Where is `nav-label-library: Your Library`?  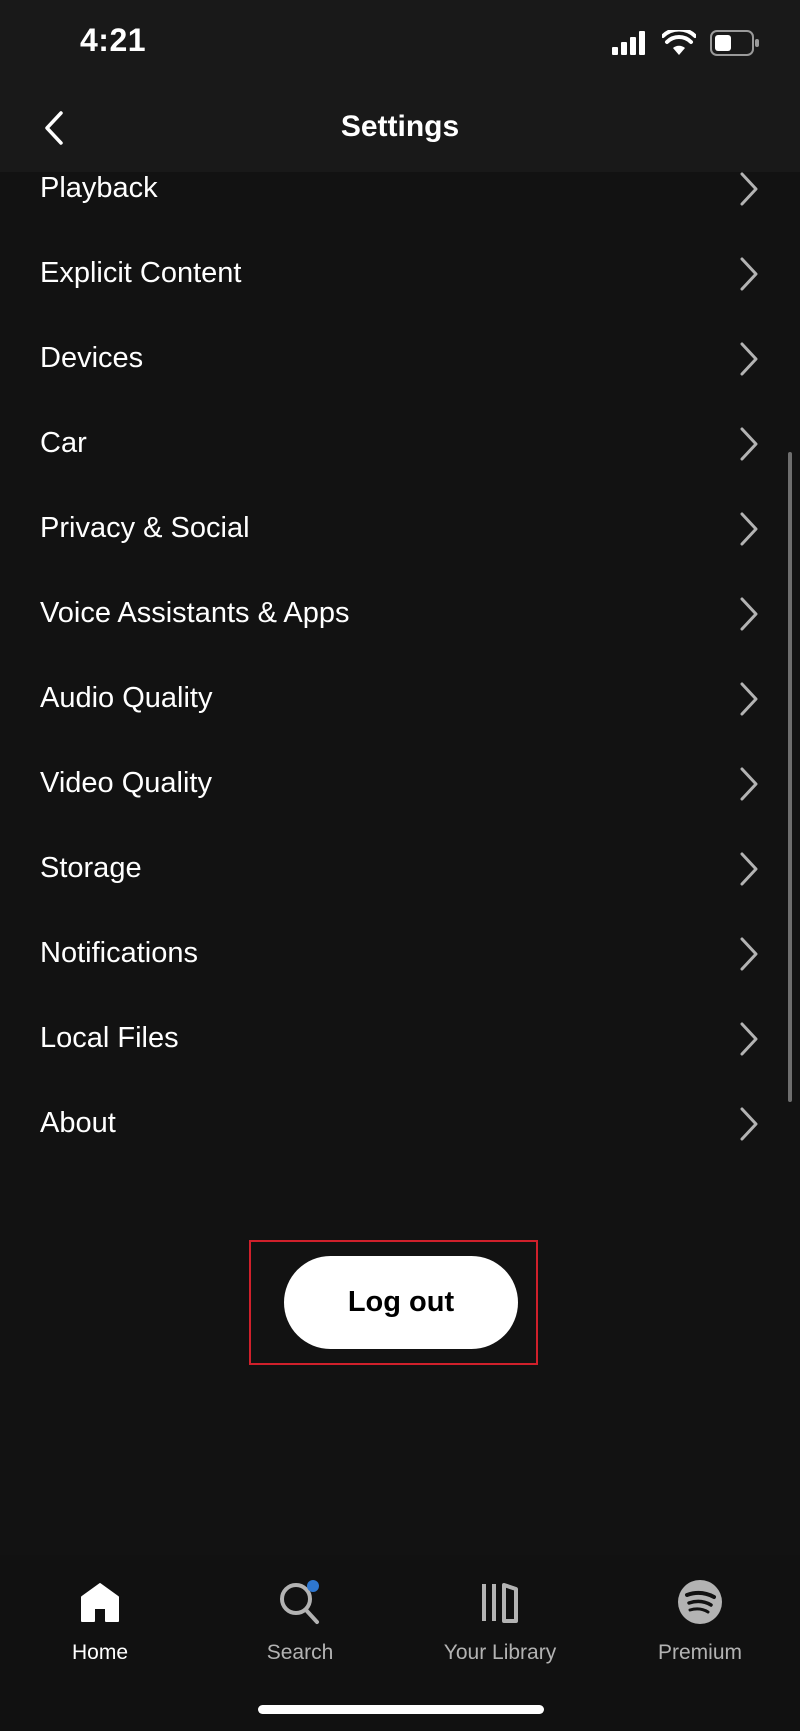
nav-label-library: Your Library is located at coordinates (500, 1652).